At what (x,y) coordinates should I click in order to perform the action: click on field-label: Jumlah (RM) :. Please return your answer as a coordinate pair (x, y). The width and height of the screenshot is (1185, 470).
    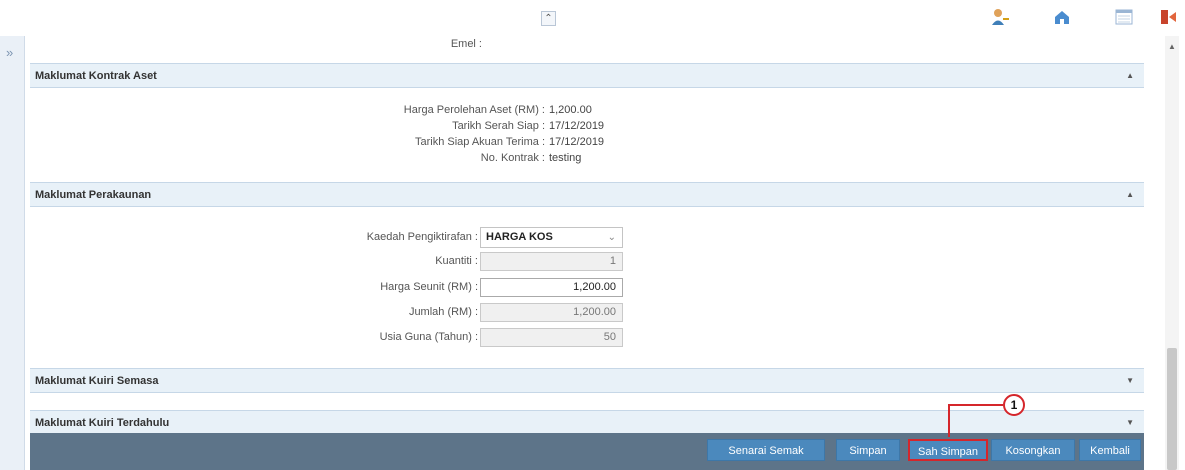
    Looking at the image, I should click on (443, 312).